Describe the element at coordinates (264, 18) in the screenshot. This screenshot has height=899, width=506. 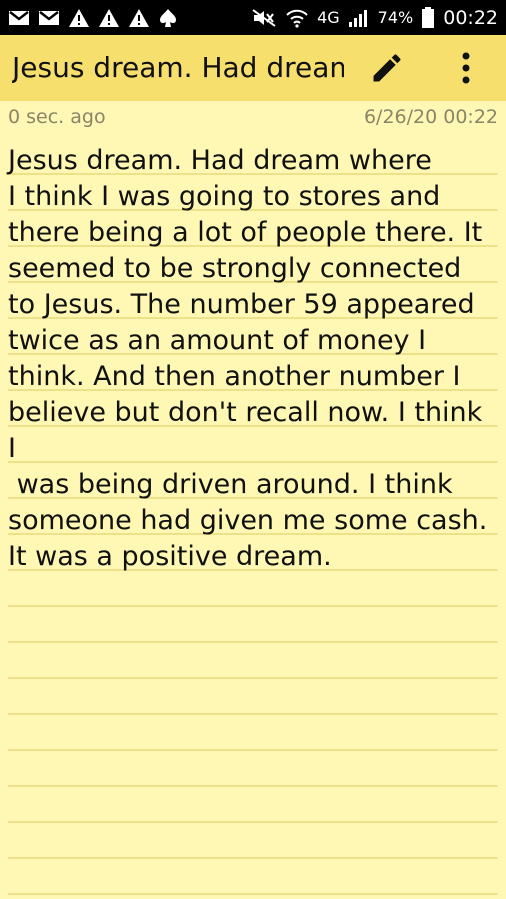
I see `mute-icon` at that location.